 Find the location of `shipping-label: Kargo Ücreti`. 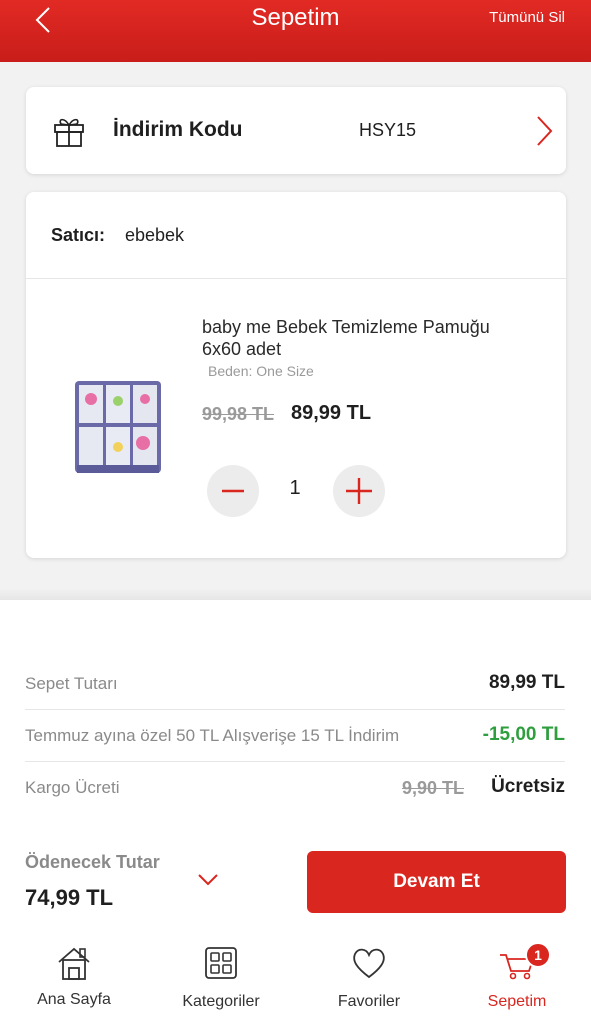

shipping-label: Kargo Ücreti is located at coordinates (72, 787).